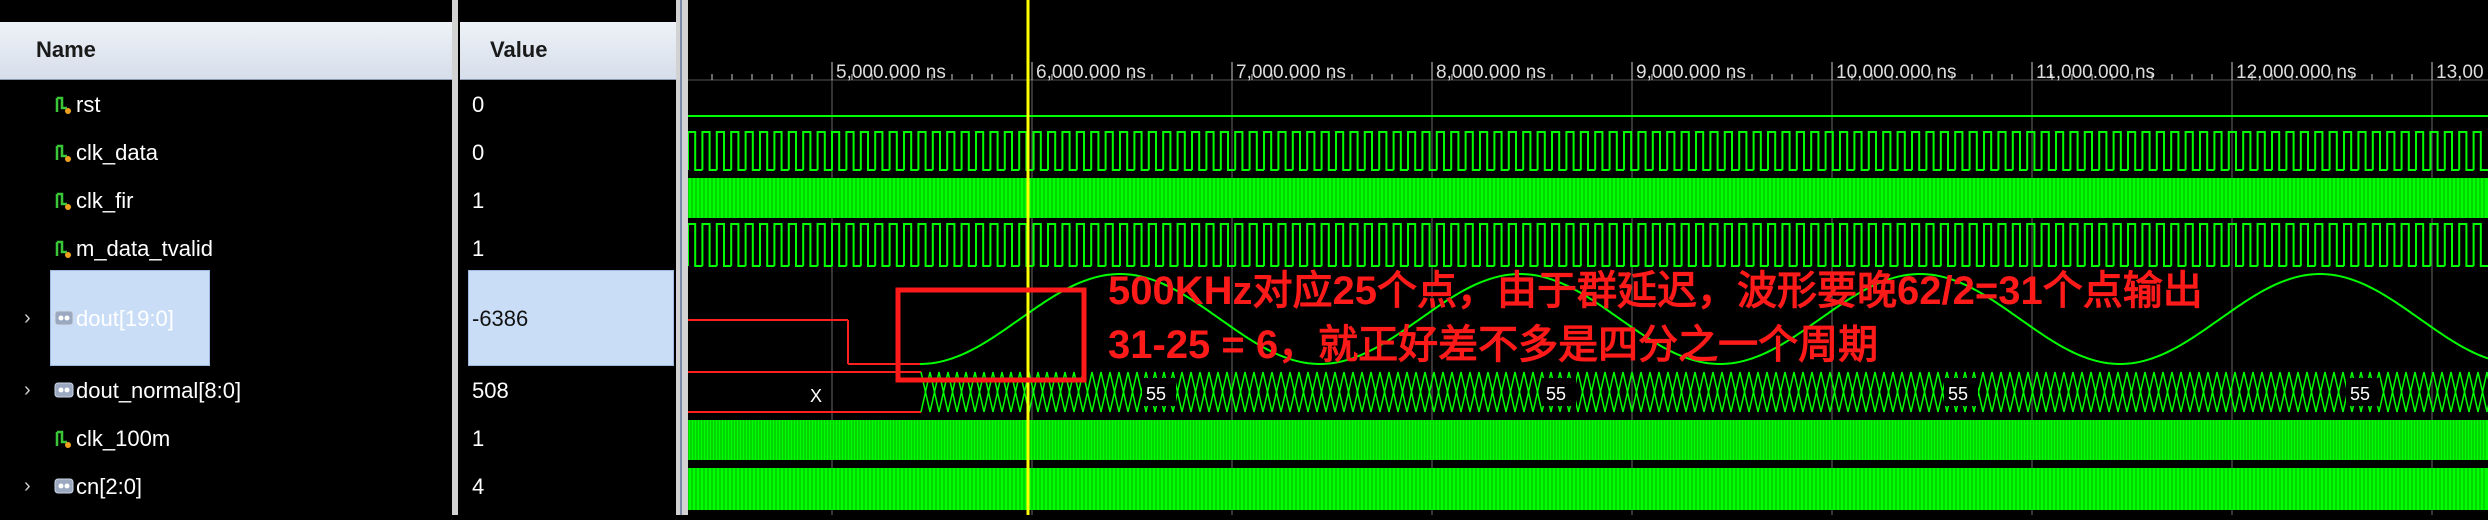 This screenshot has height=520, width=2488. What do you see at coordinates (1493, 345) in the screenshot?
I see `annotation-line-2: 31-25 = 6，就正好差不多是四分之一个周期` at bounding box center [1493, 345].